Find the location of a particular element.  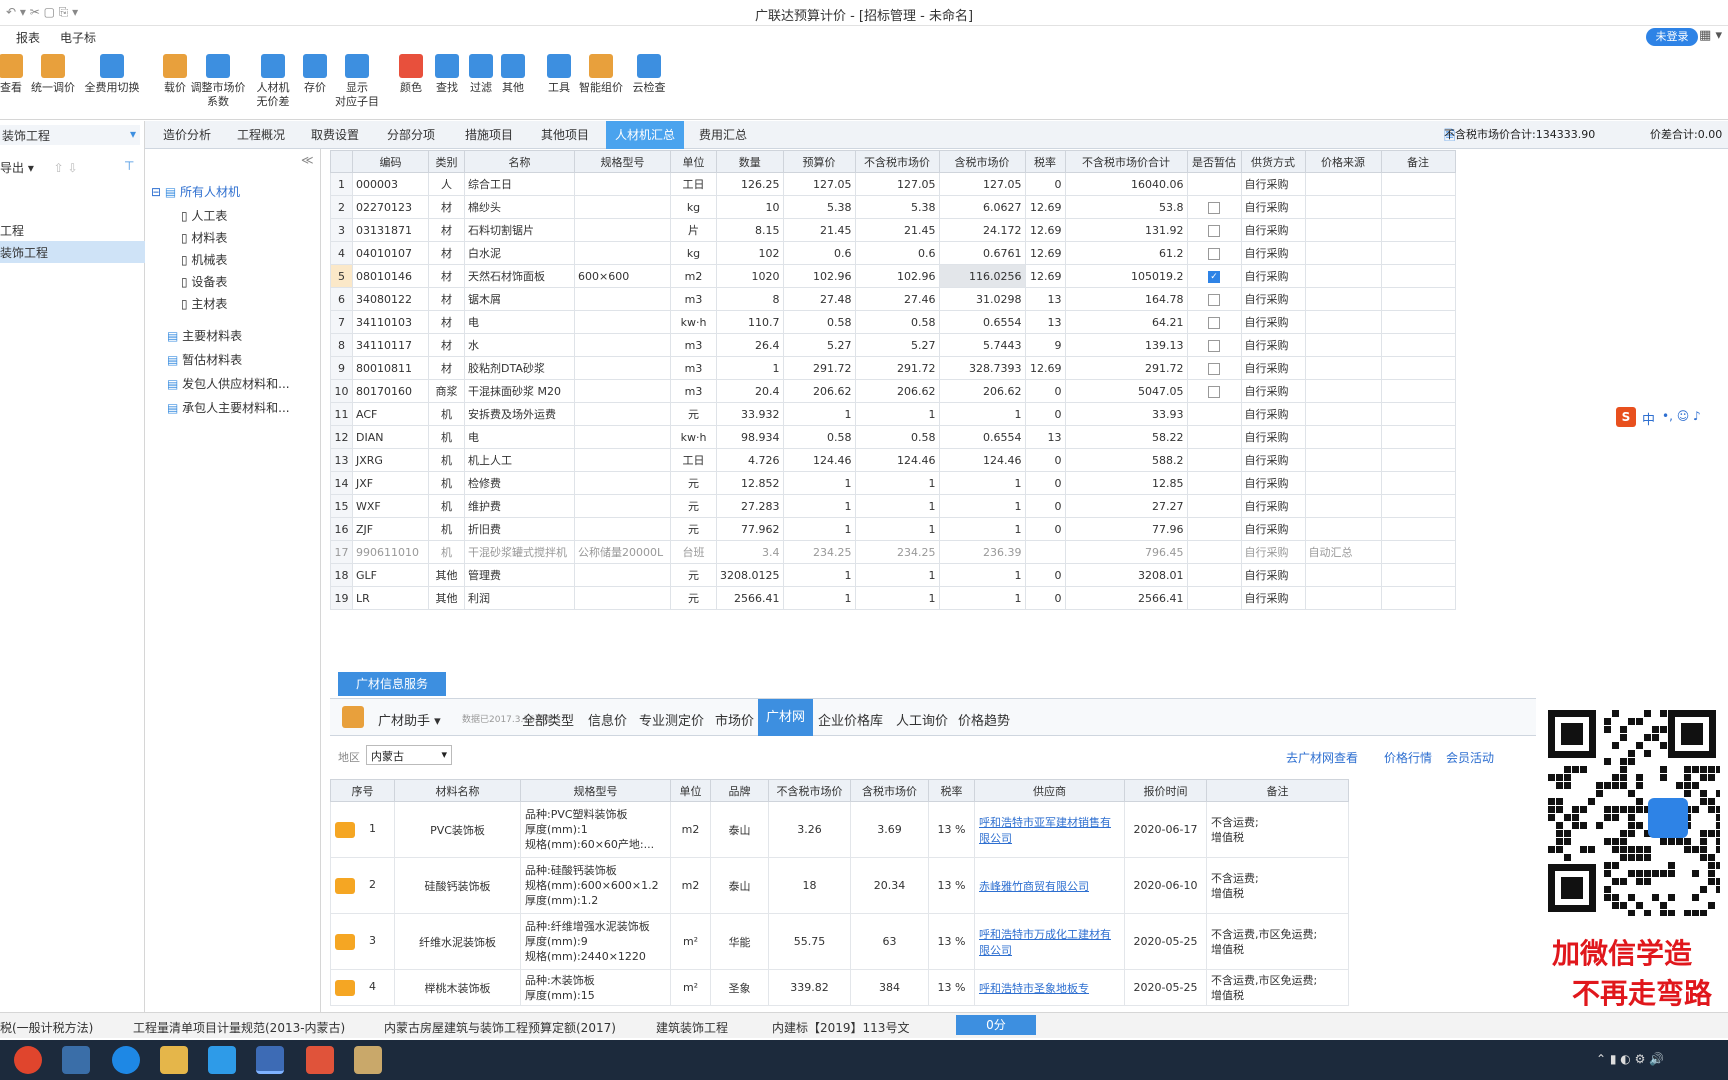

price-grid-header-cell: 规格型号 is located at coordinates (595, 790).